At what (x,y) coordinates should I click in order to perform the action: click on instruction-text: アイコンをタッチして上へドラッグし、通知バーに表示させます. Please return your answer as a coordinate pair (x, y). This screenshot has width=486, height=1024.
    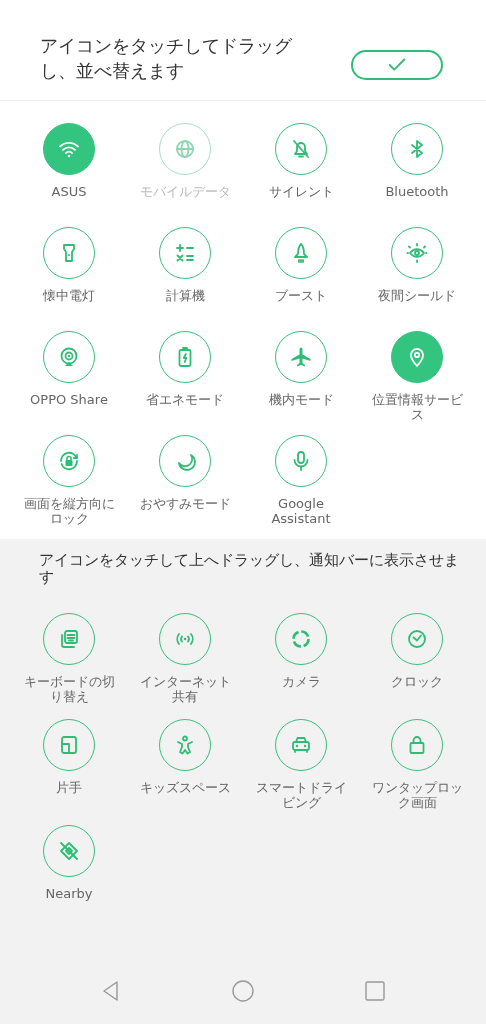
    Looking at the image, I should click on (249, 568).